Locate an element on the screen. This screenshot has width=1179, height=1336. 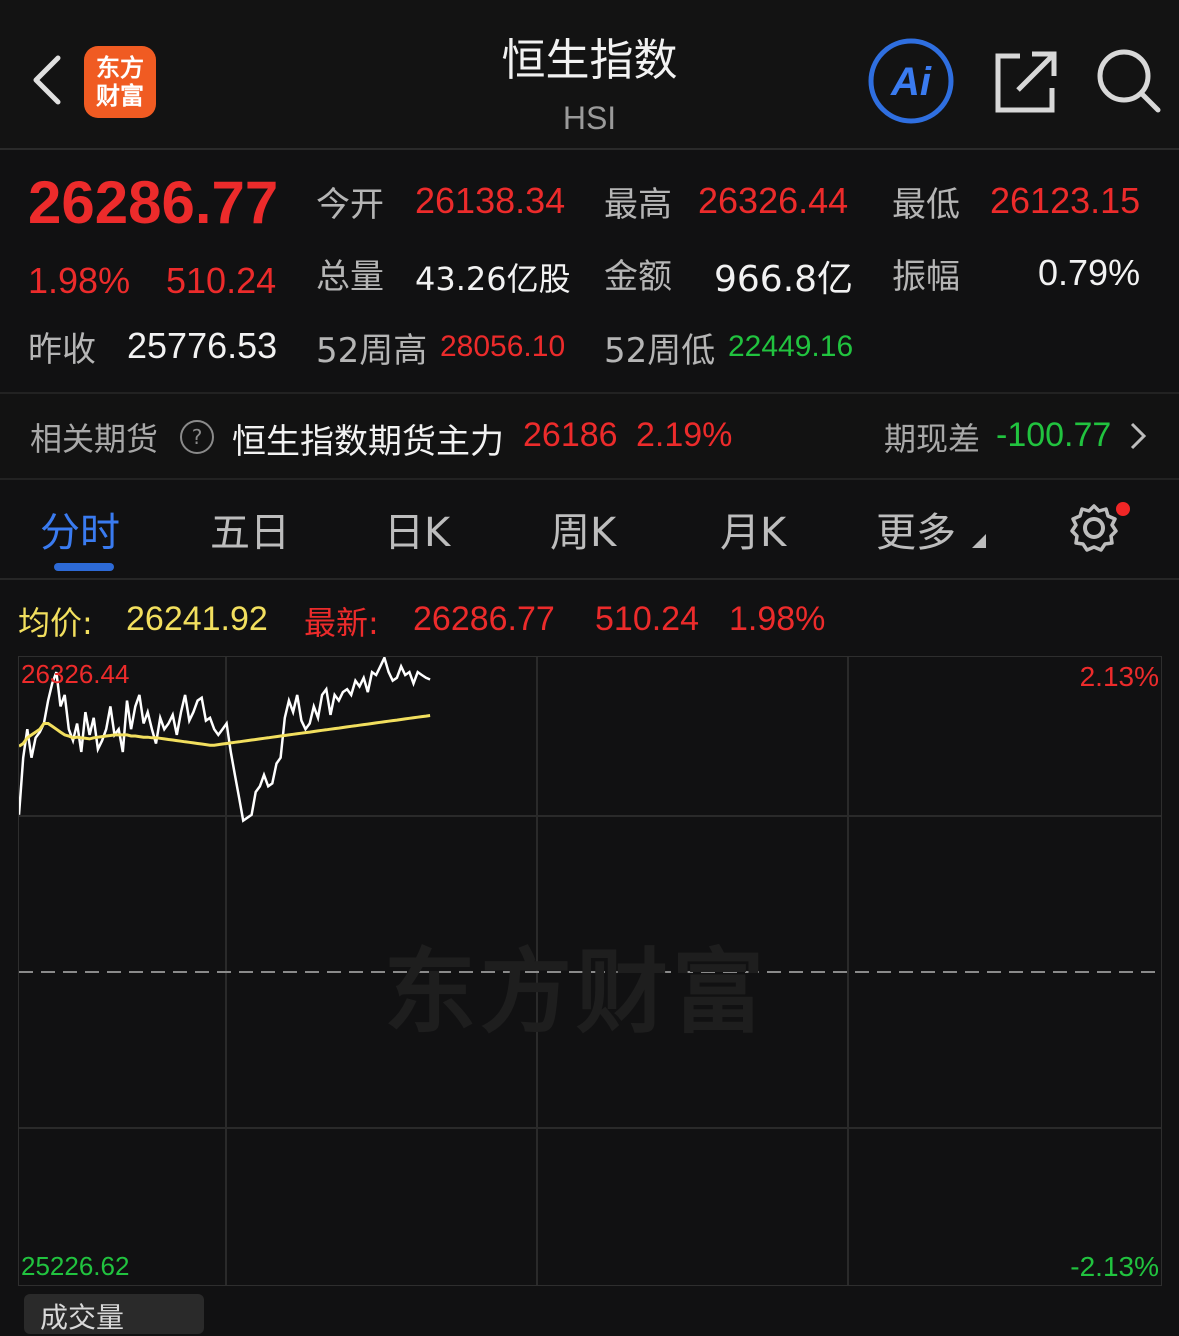
amplitude-value: 0.79% is located at coordinates (1089, 272).